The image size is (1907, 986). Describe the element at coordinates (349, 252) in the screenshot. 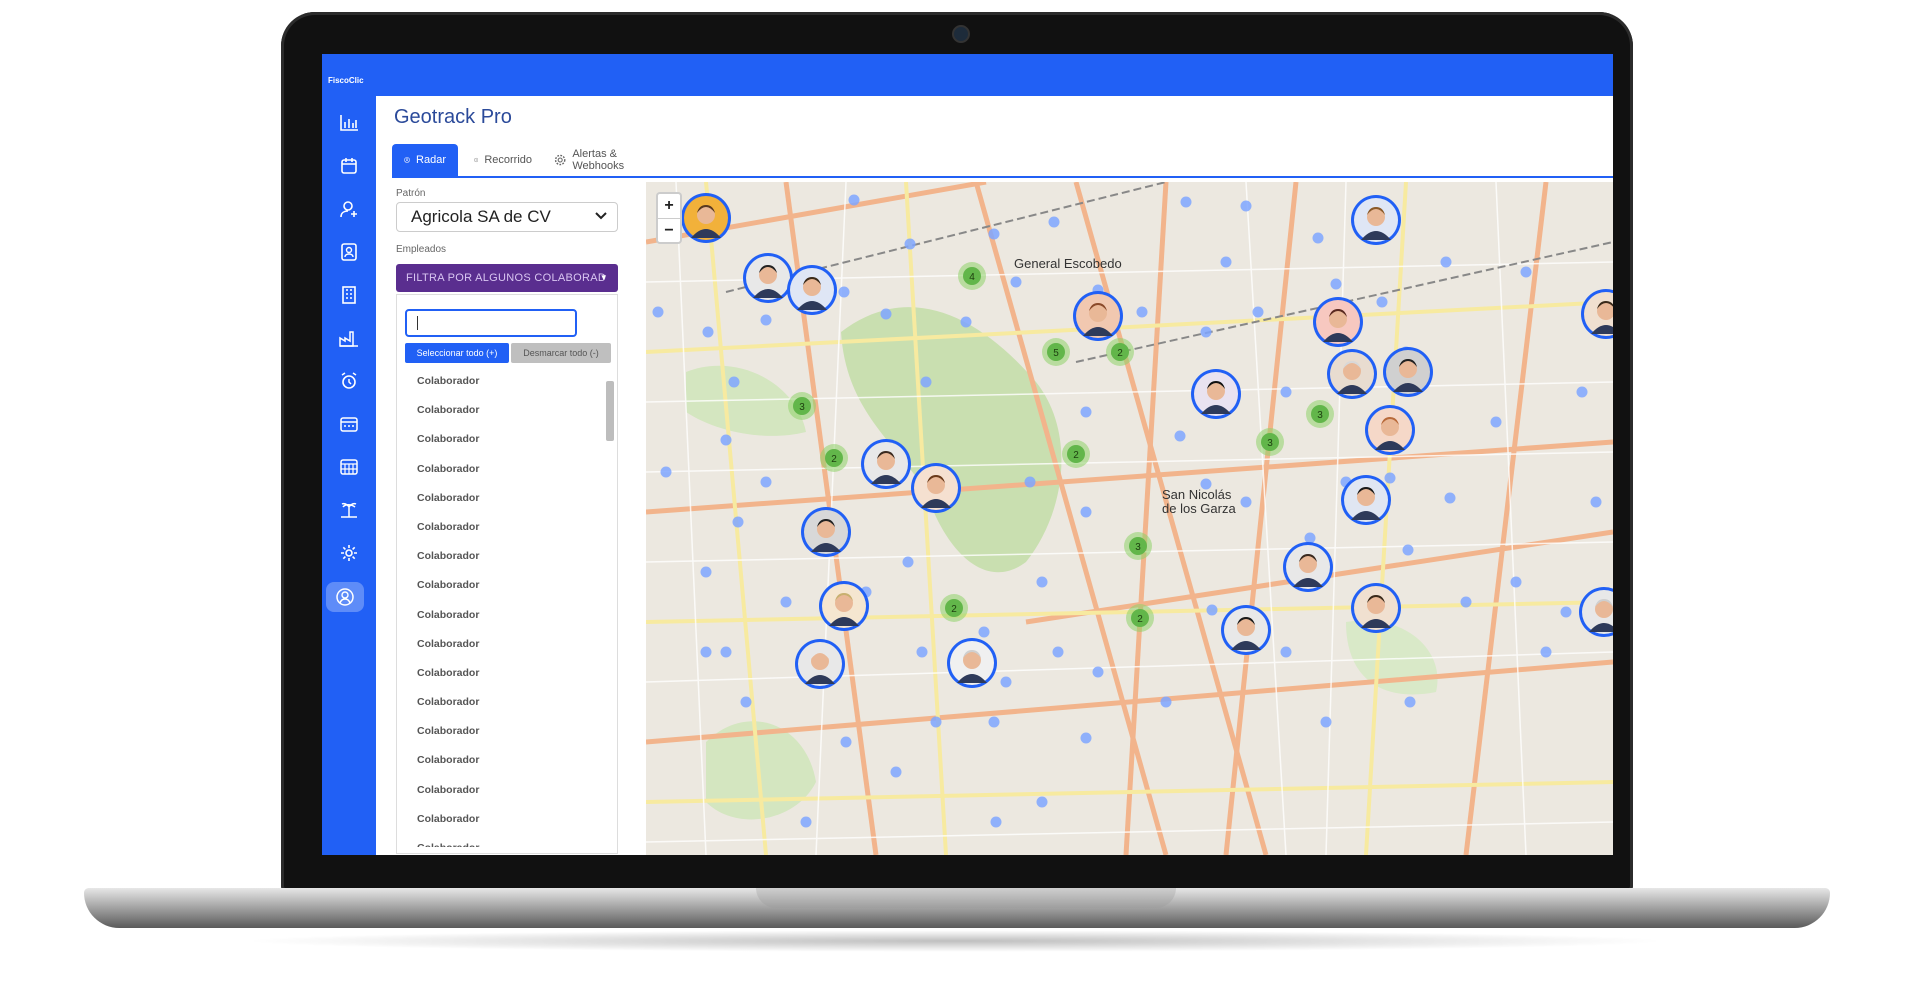

I see `contacts-icon` at that location.